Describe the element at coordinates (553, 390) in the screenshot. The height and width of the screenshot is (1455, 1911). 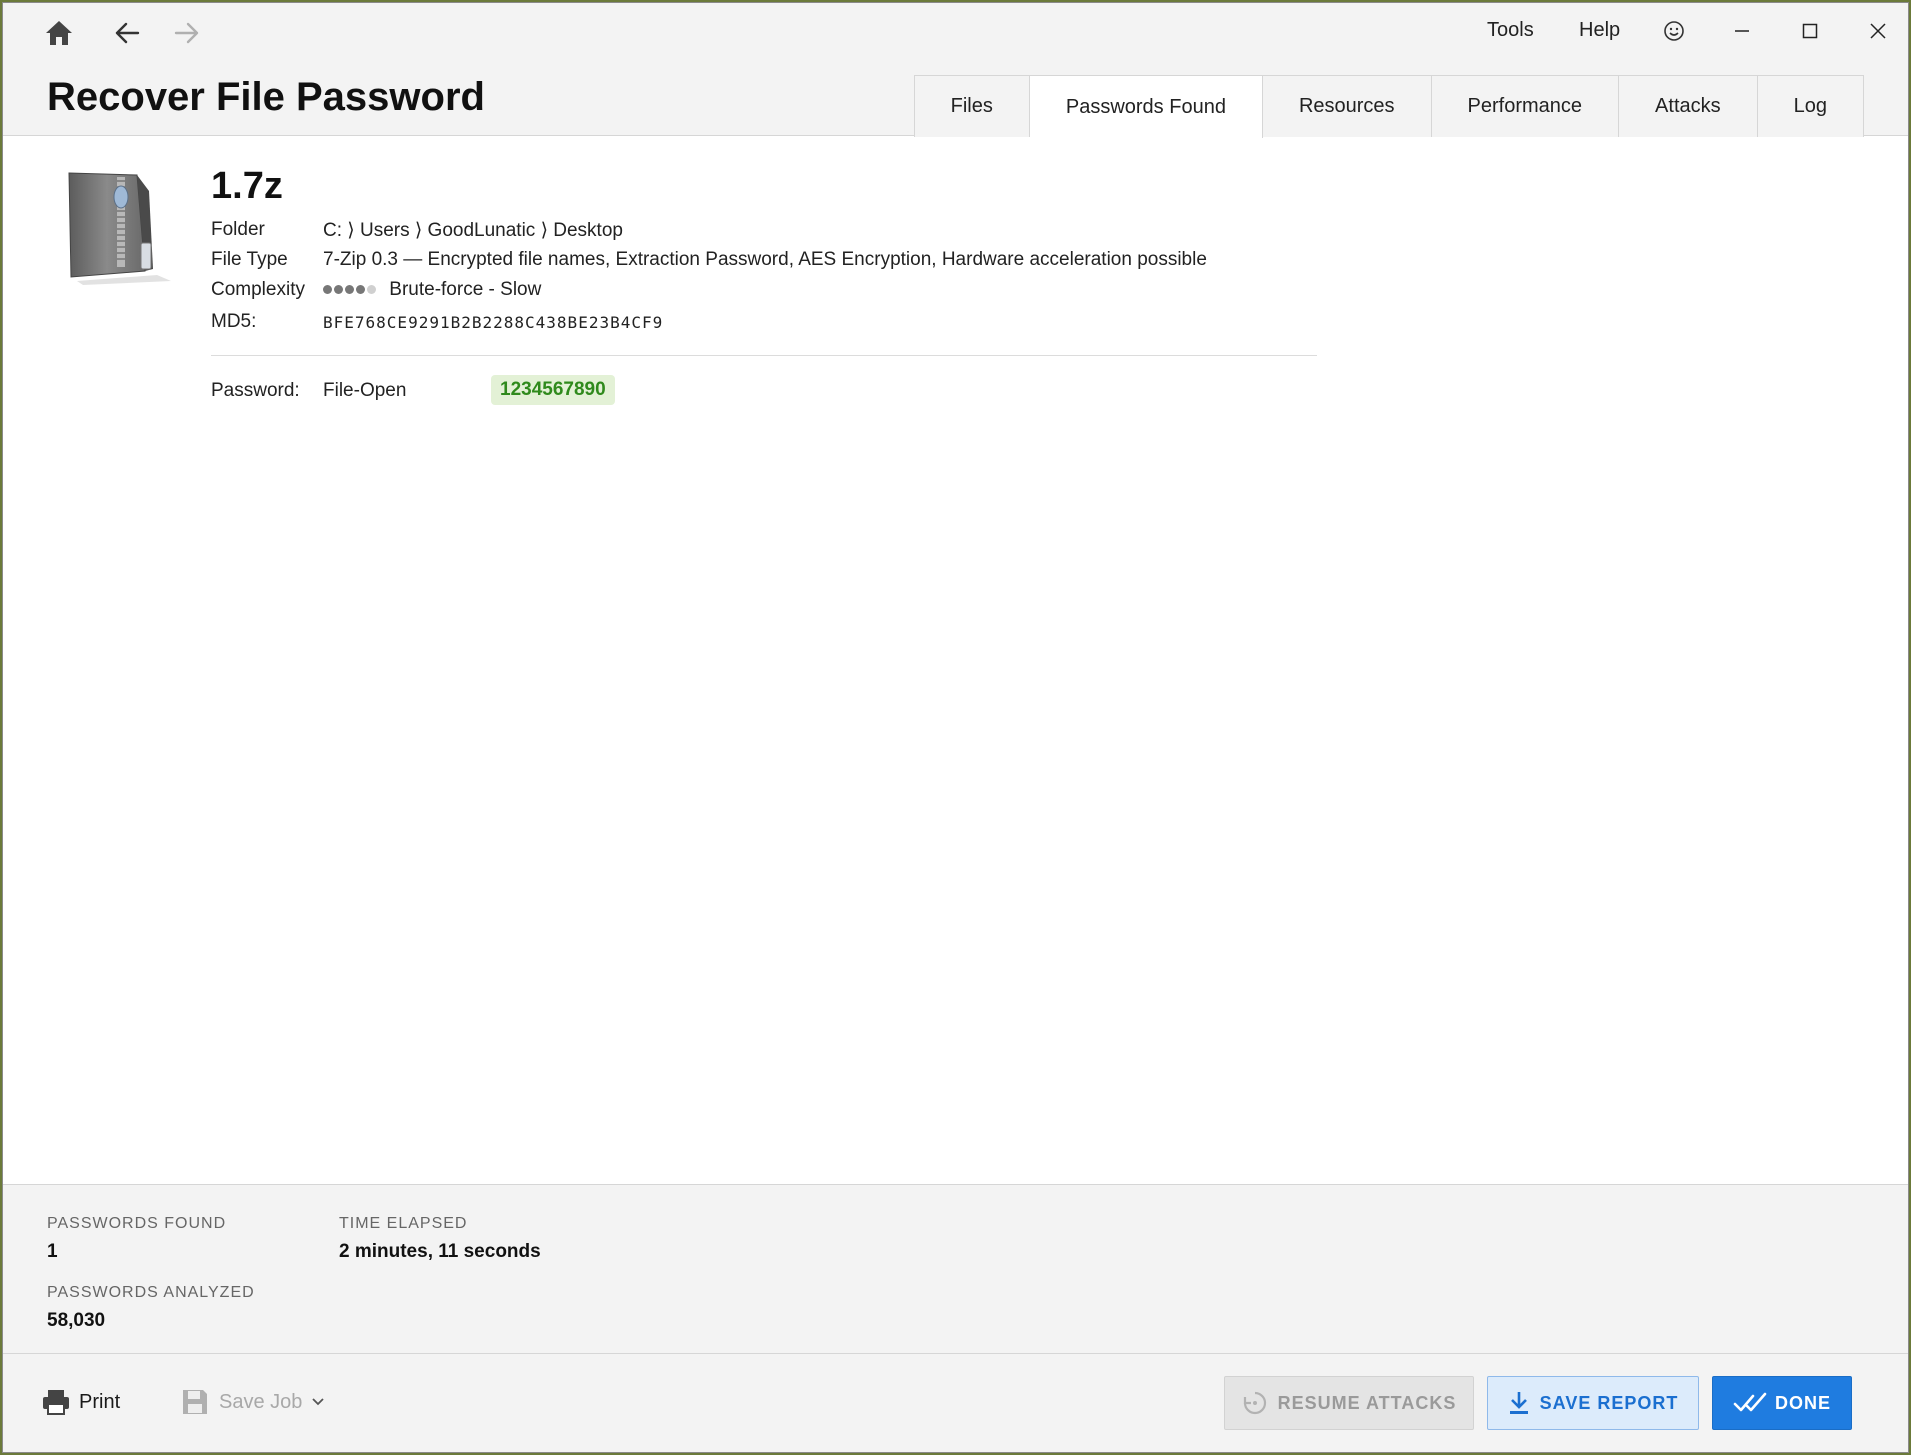
I see `password-value: 1234567890` at that location.